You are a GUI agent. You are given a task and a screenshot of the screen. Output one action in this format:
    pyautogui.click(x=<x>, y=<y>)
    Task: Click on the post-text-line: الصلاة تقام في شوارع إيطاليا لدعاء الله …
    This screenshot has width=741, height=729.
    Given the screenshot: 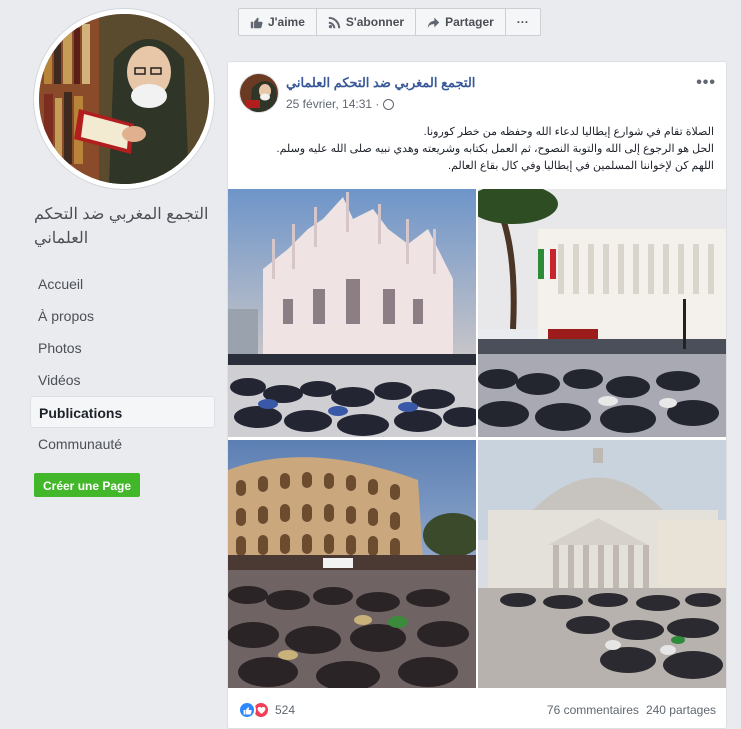 What is the action you would take?
    pyautogui.click(x=568, y=132)
    